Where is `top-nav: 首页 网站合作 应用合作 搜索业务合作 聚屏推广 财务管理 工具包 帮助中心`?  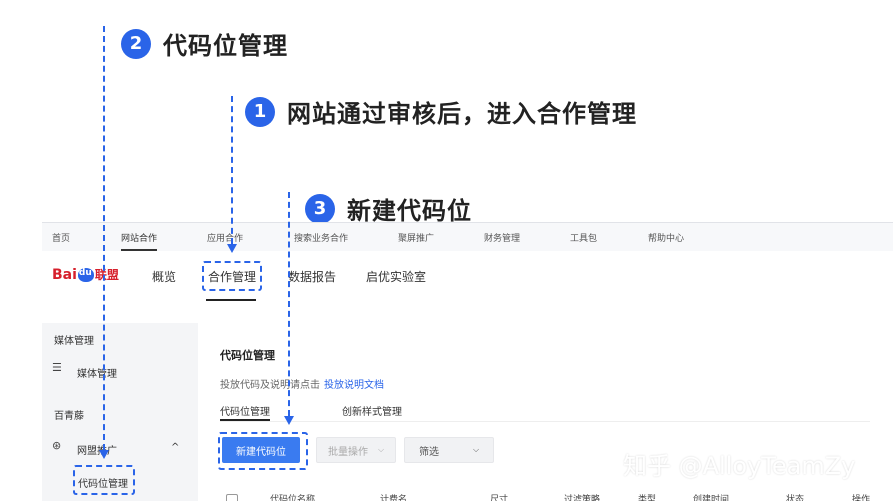 top-nav: 首页 网站合作 应用合作 搜索业务合作 聚屏推广 财务管理 工具包 帮助中心 is located at coordinates (467, 237).